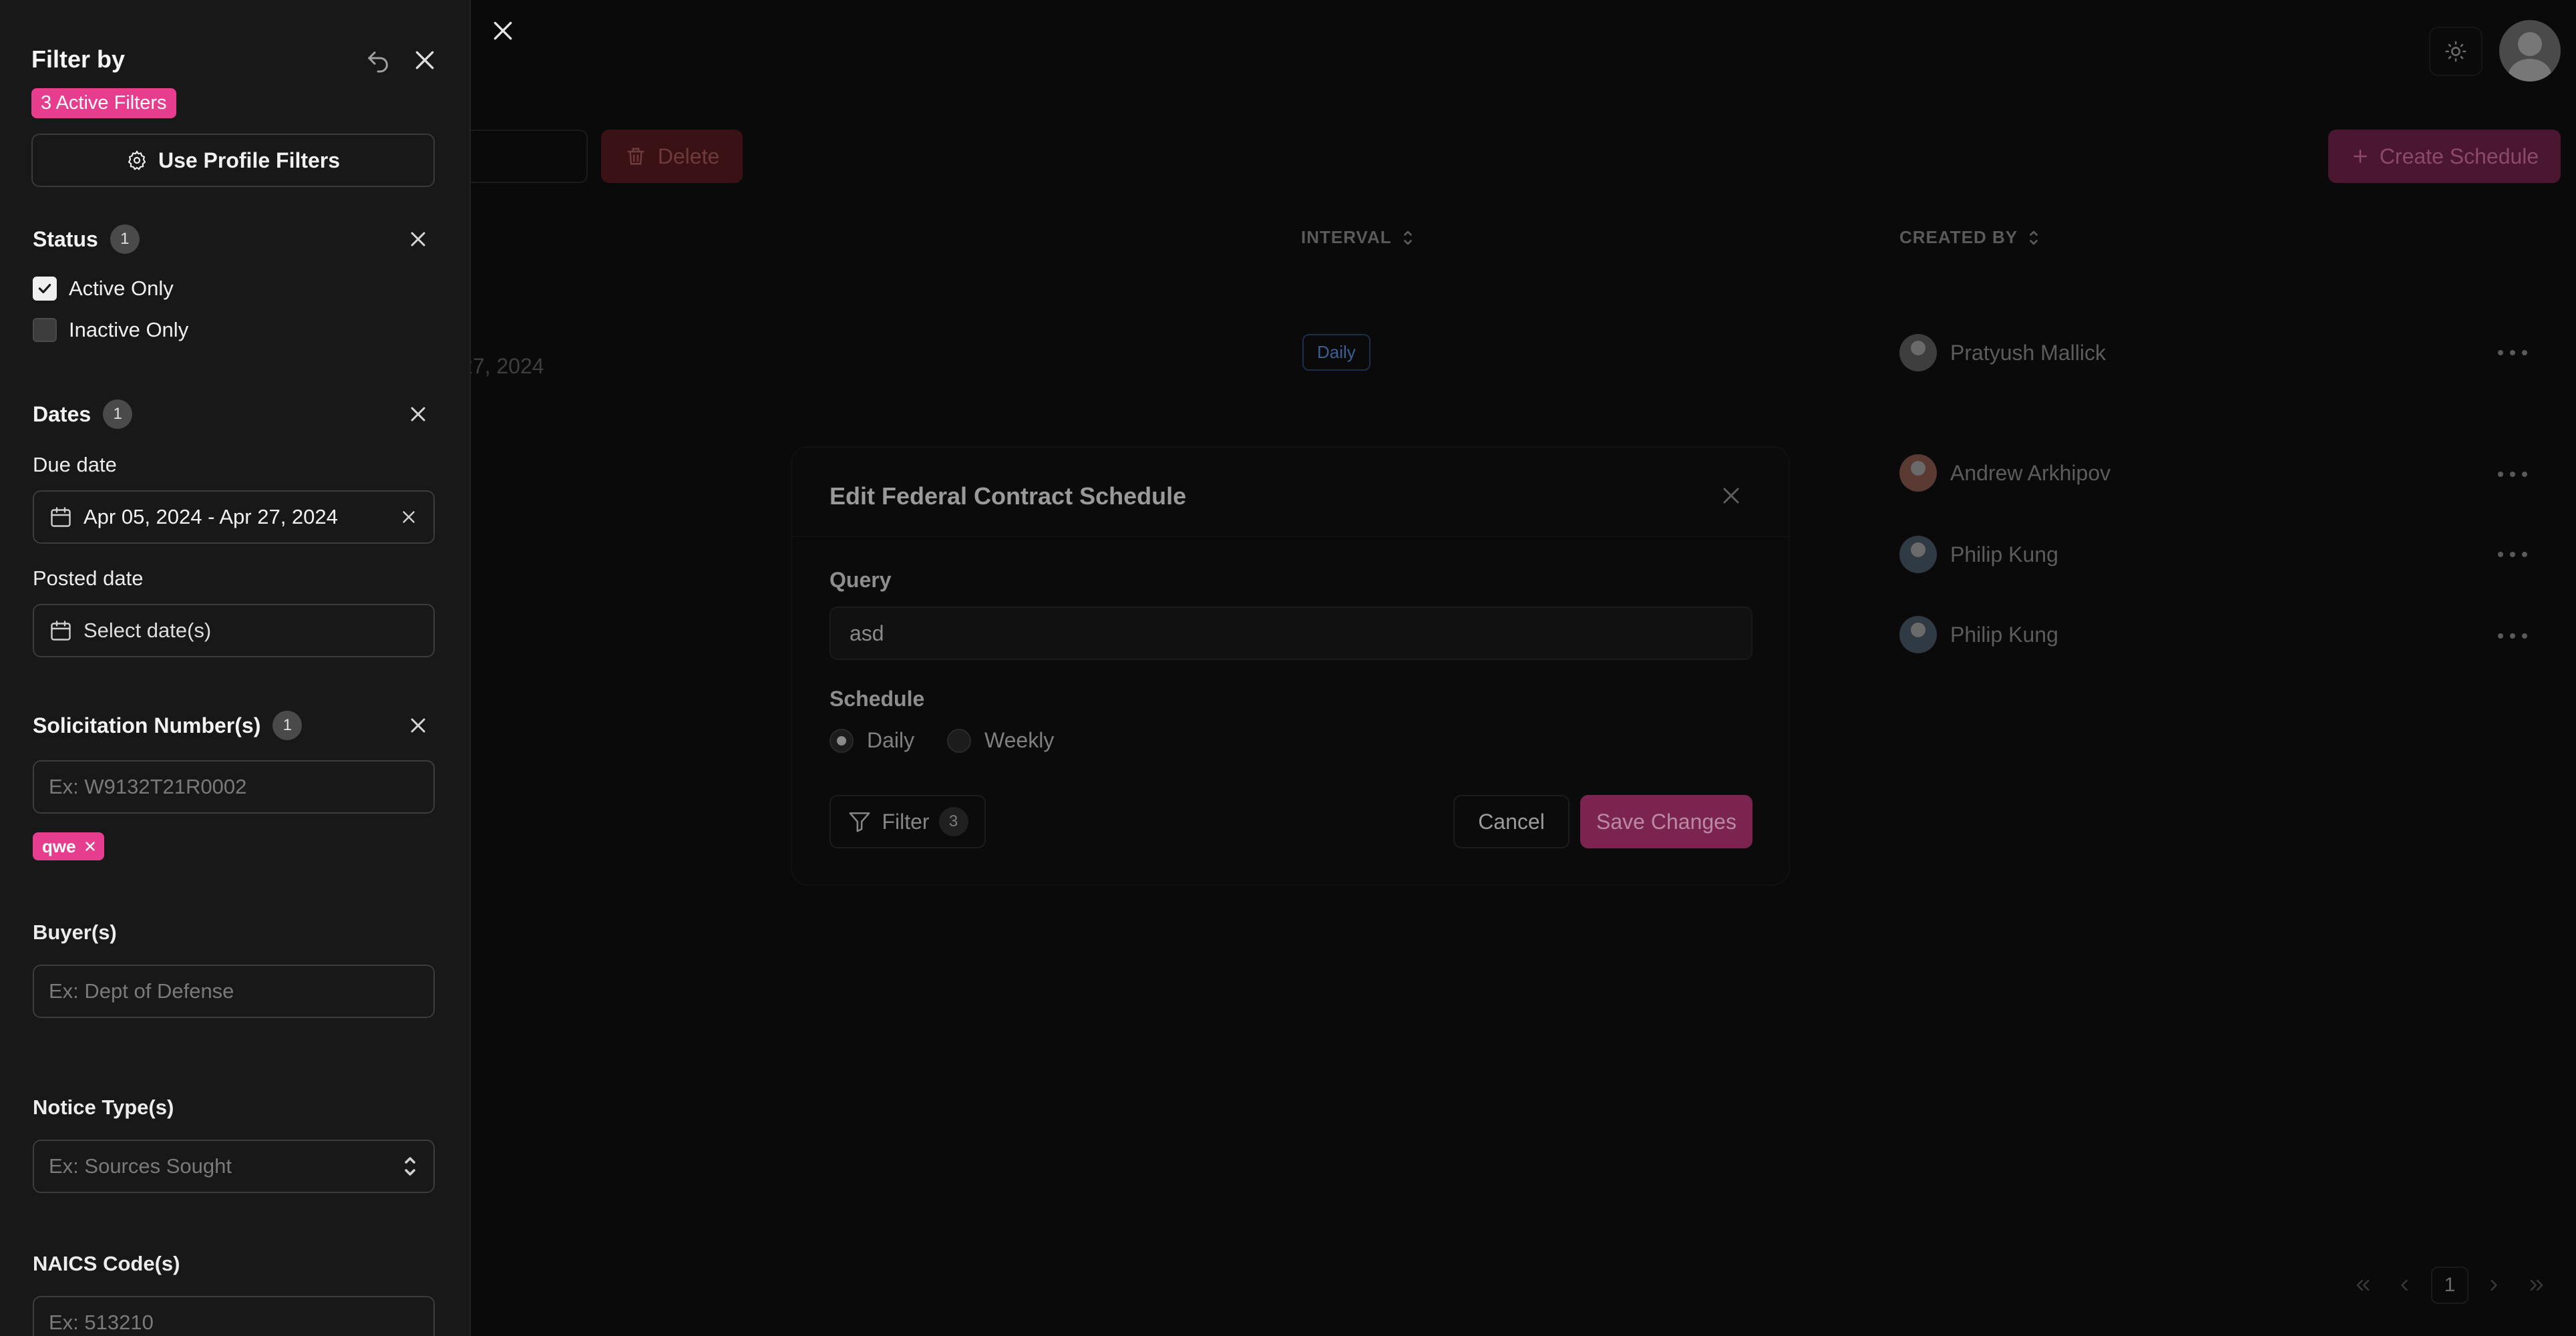 This screenshot has width=2576, height=1336. I want to click on trash-icon, so click(635, 156).